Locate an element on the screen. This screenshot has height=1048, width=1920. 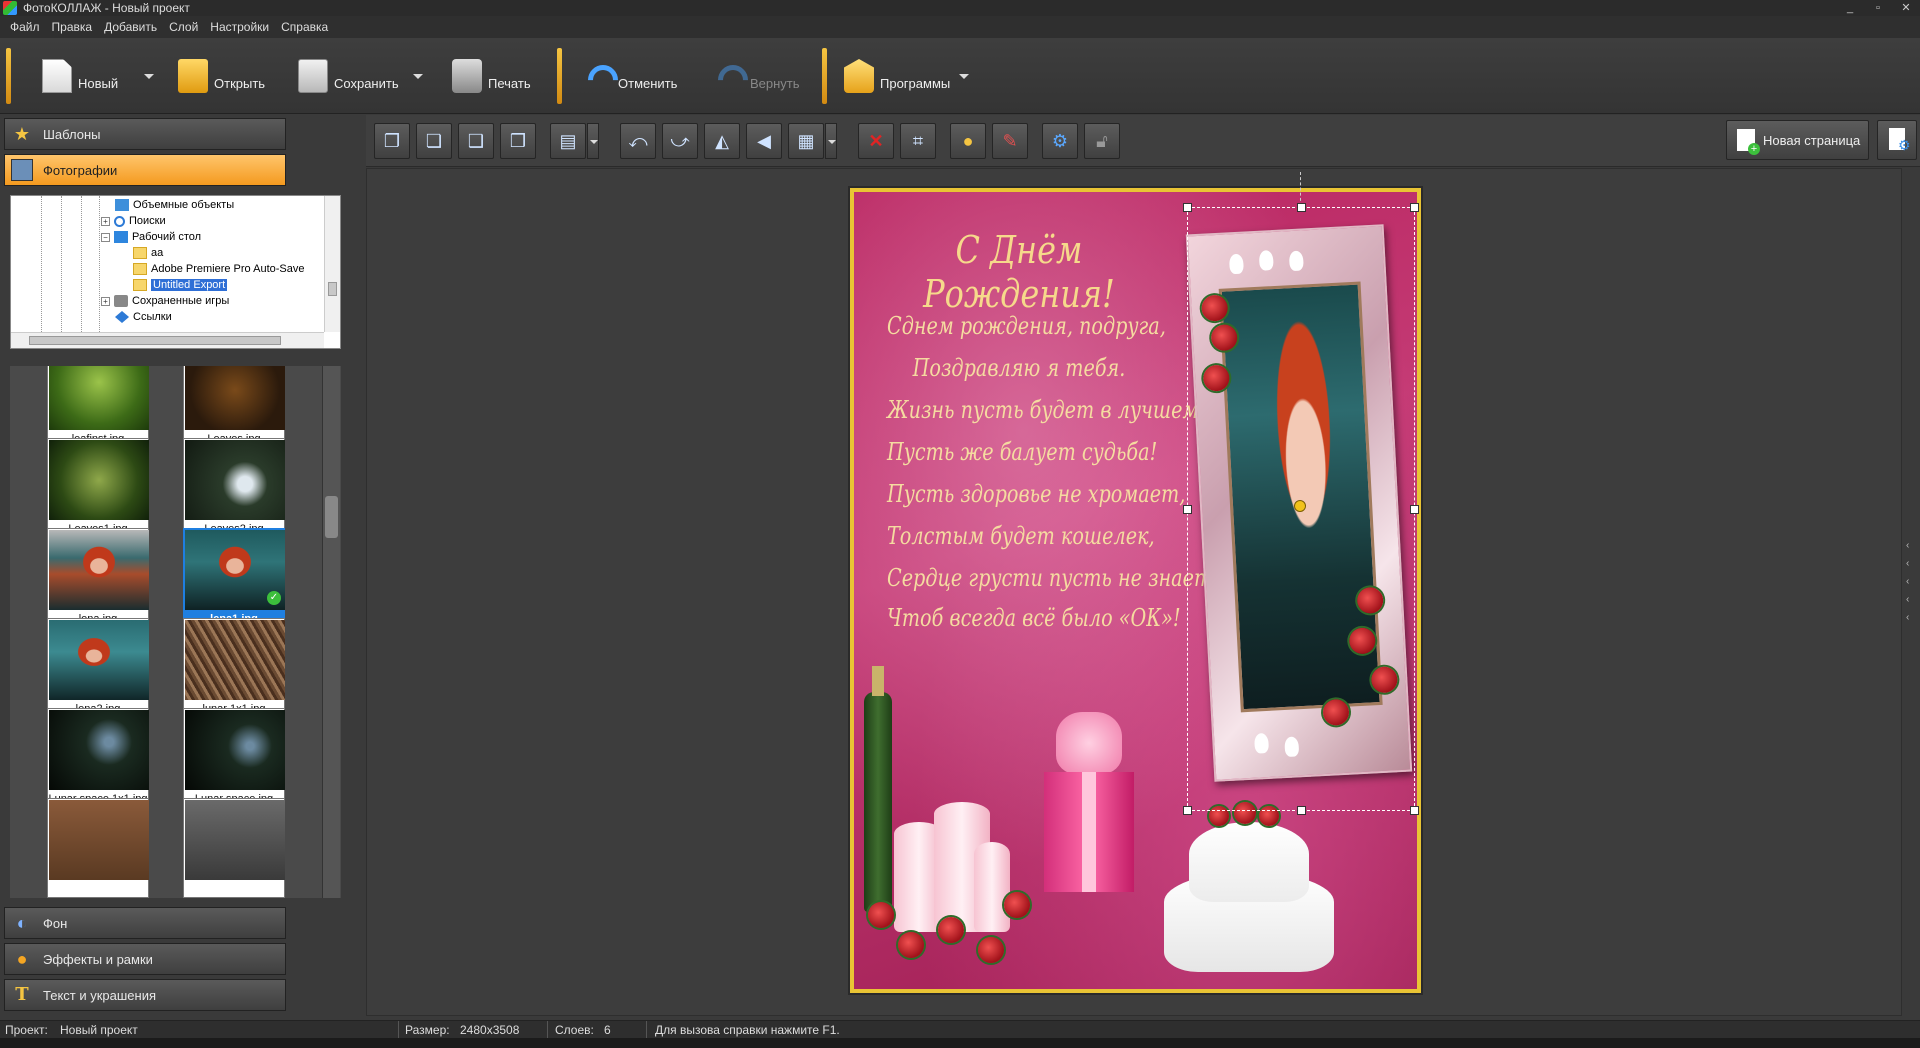
tree-item-desktop: − Рабочий стол is located at coordinates (151, 237).